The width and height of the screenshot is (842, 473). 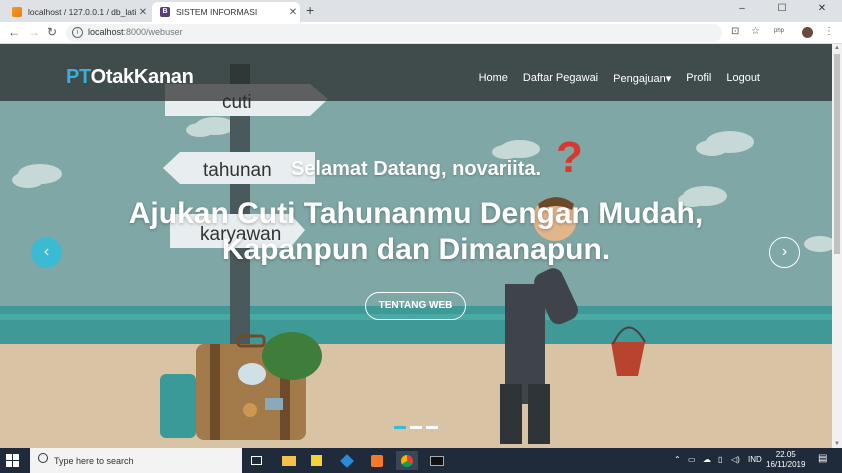 What do you see at coordinates (17, 12) in the screenshot?
I see `phpmyadmin-icon` at bounding box center [17, 12].